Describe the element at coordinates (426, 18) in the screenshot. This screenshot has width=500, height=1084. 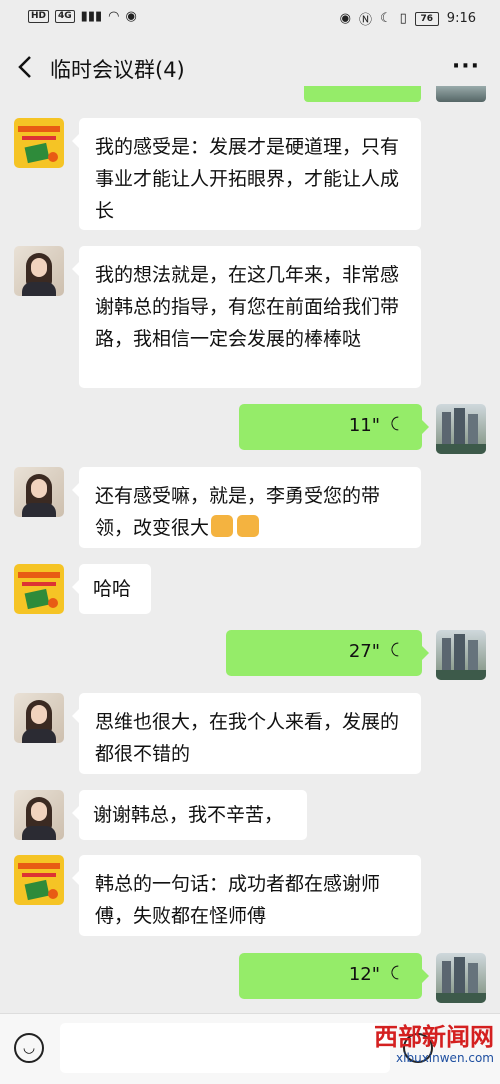
I see `battery-icon: 76` at that location.